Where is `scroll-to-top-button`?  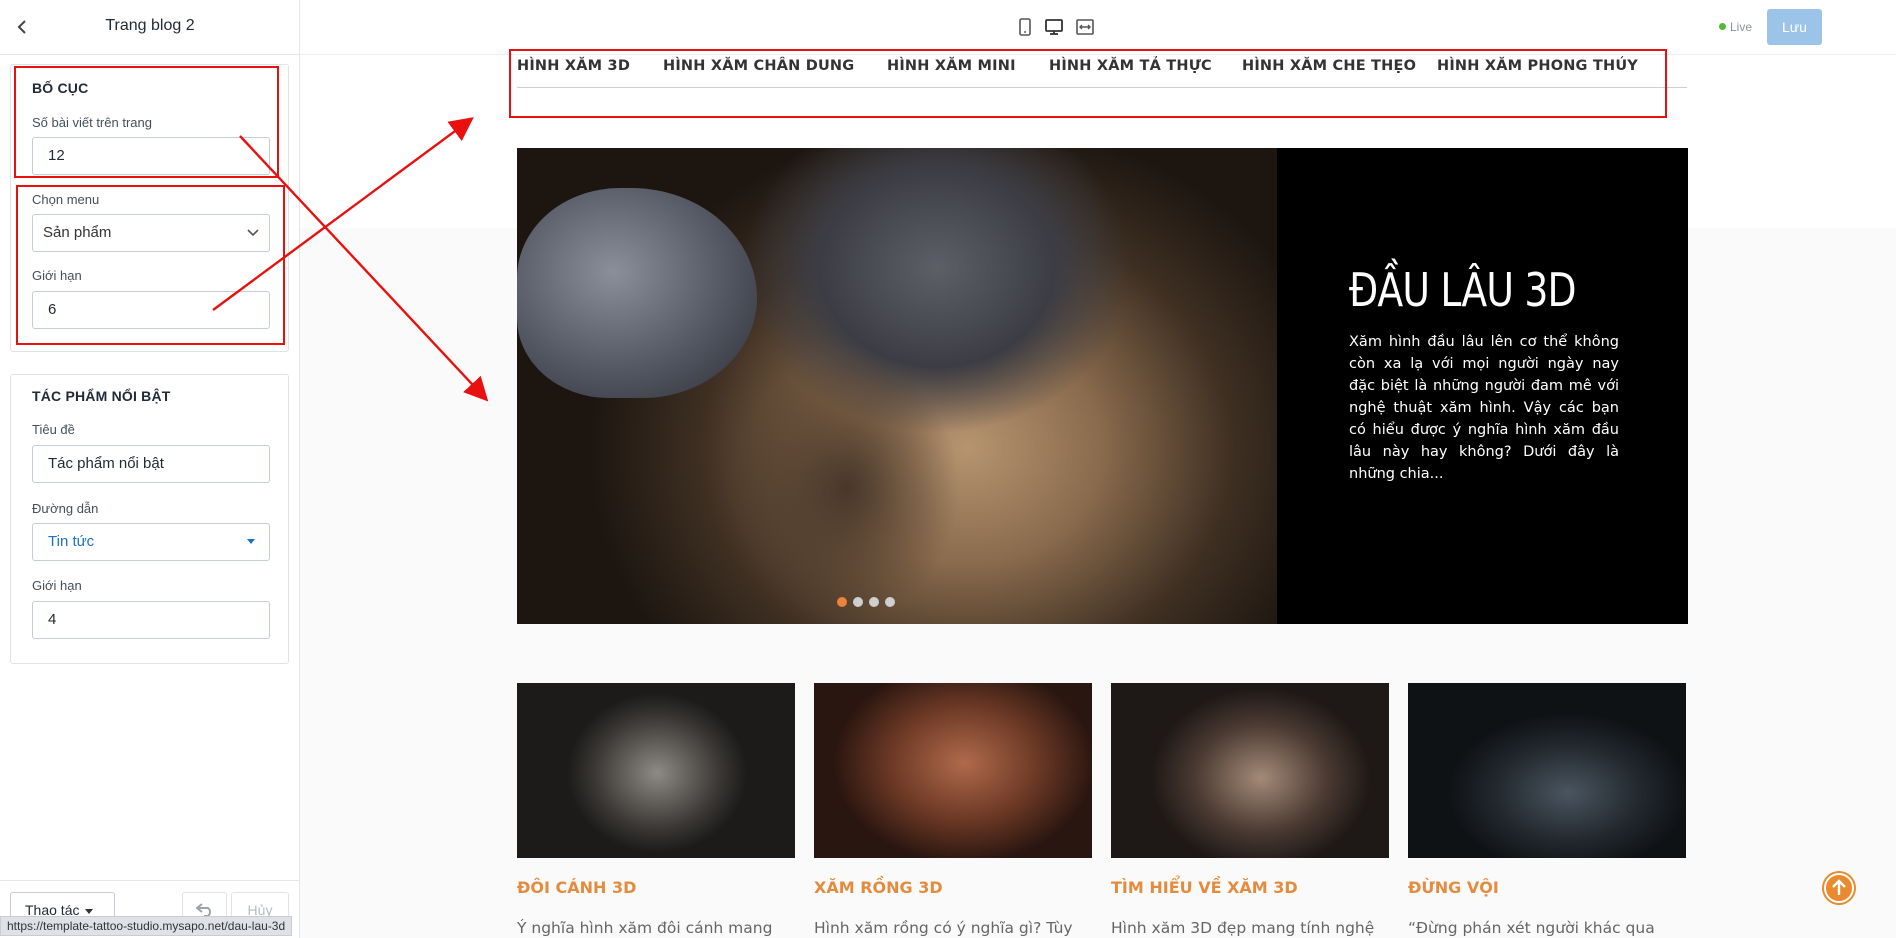
scroll-to-top-button is located at coordinates (1839, 888).